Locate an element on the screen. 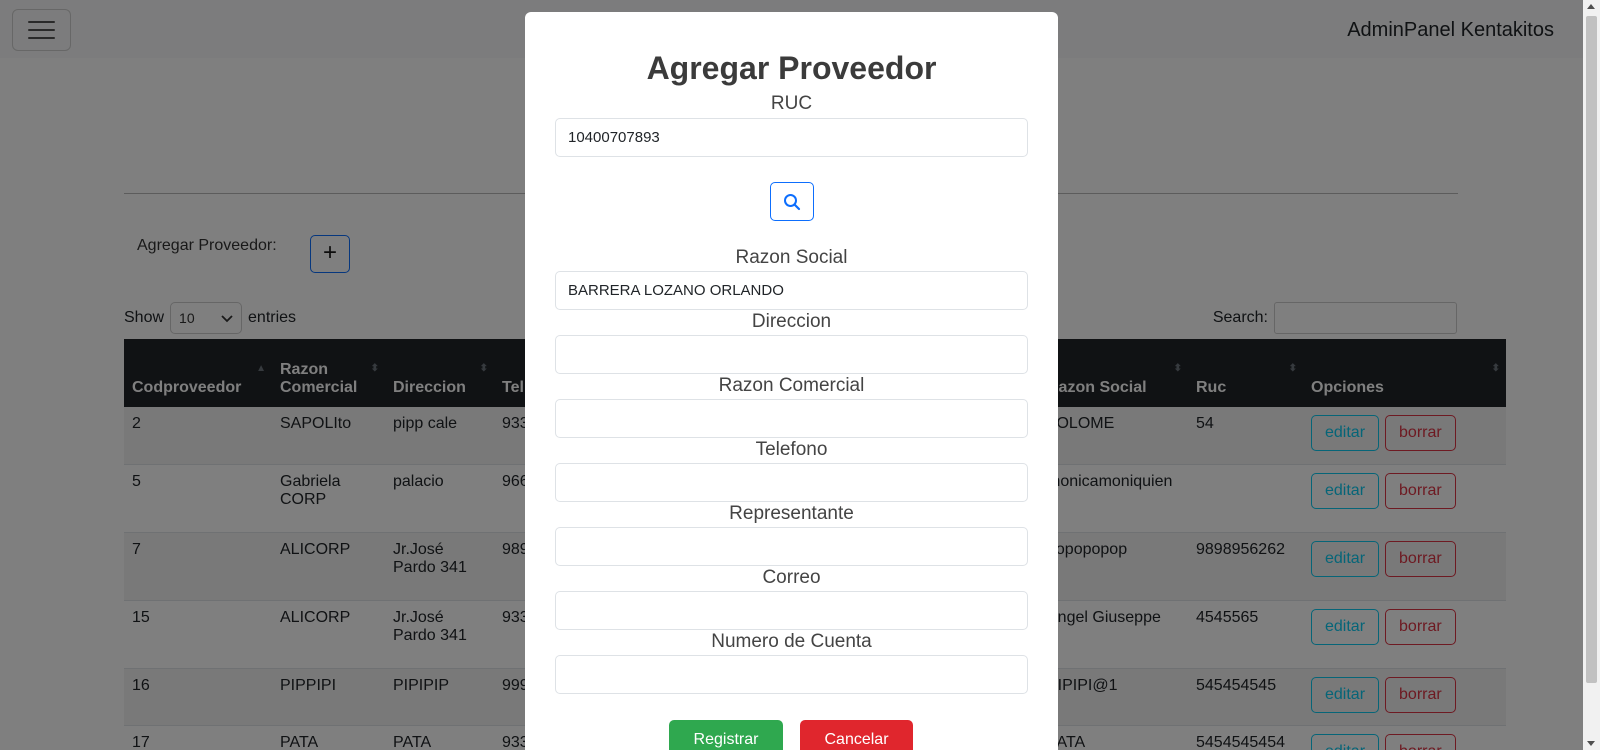 The image size is (1600, 750). razon-comercial-input is located at coordinates (791, 418).